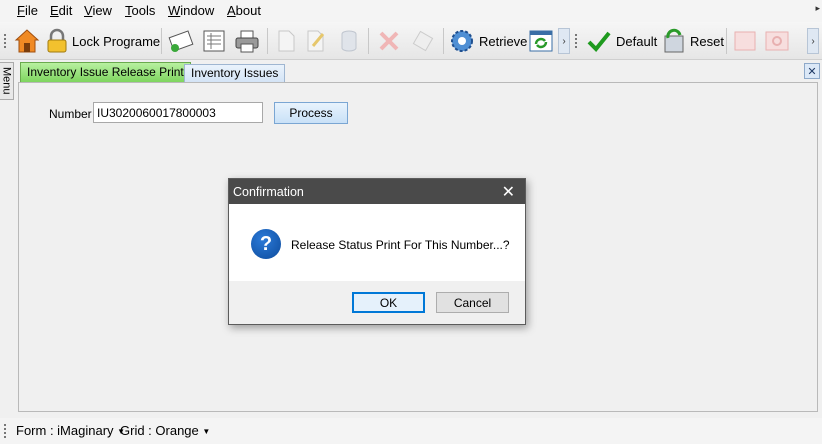 Image resolution: width=822 pixels, height=444 pixels. I want to click on new-button, so click(286, 41).